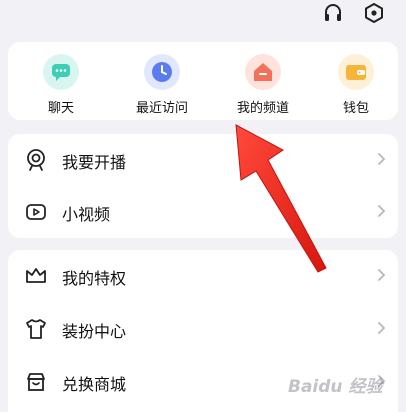 The image size is (406, 412). I want to click on chat-icon, so click(61, 72).